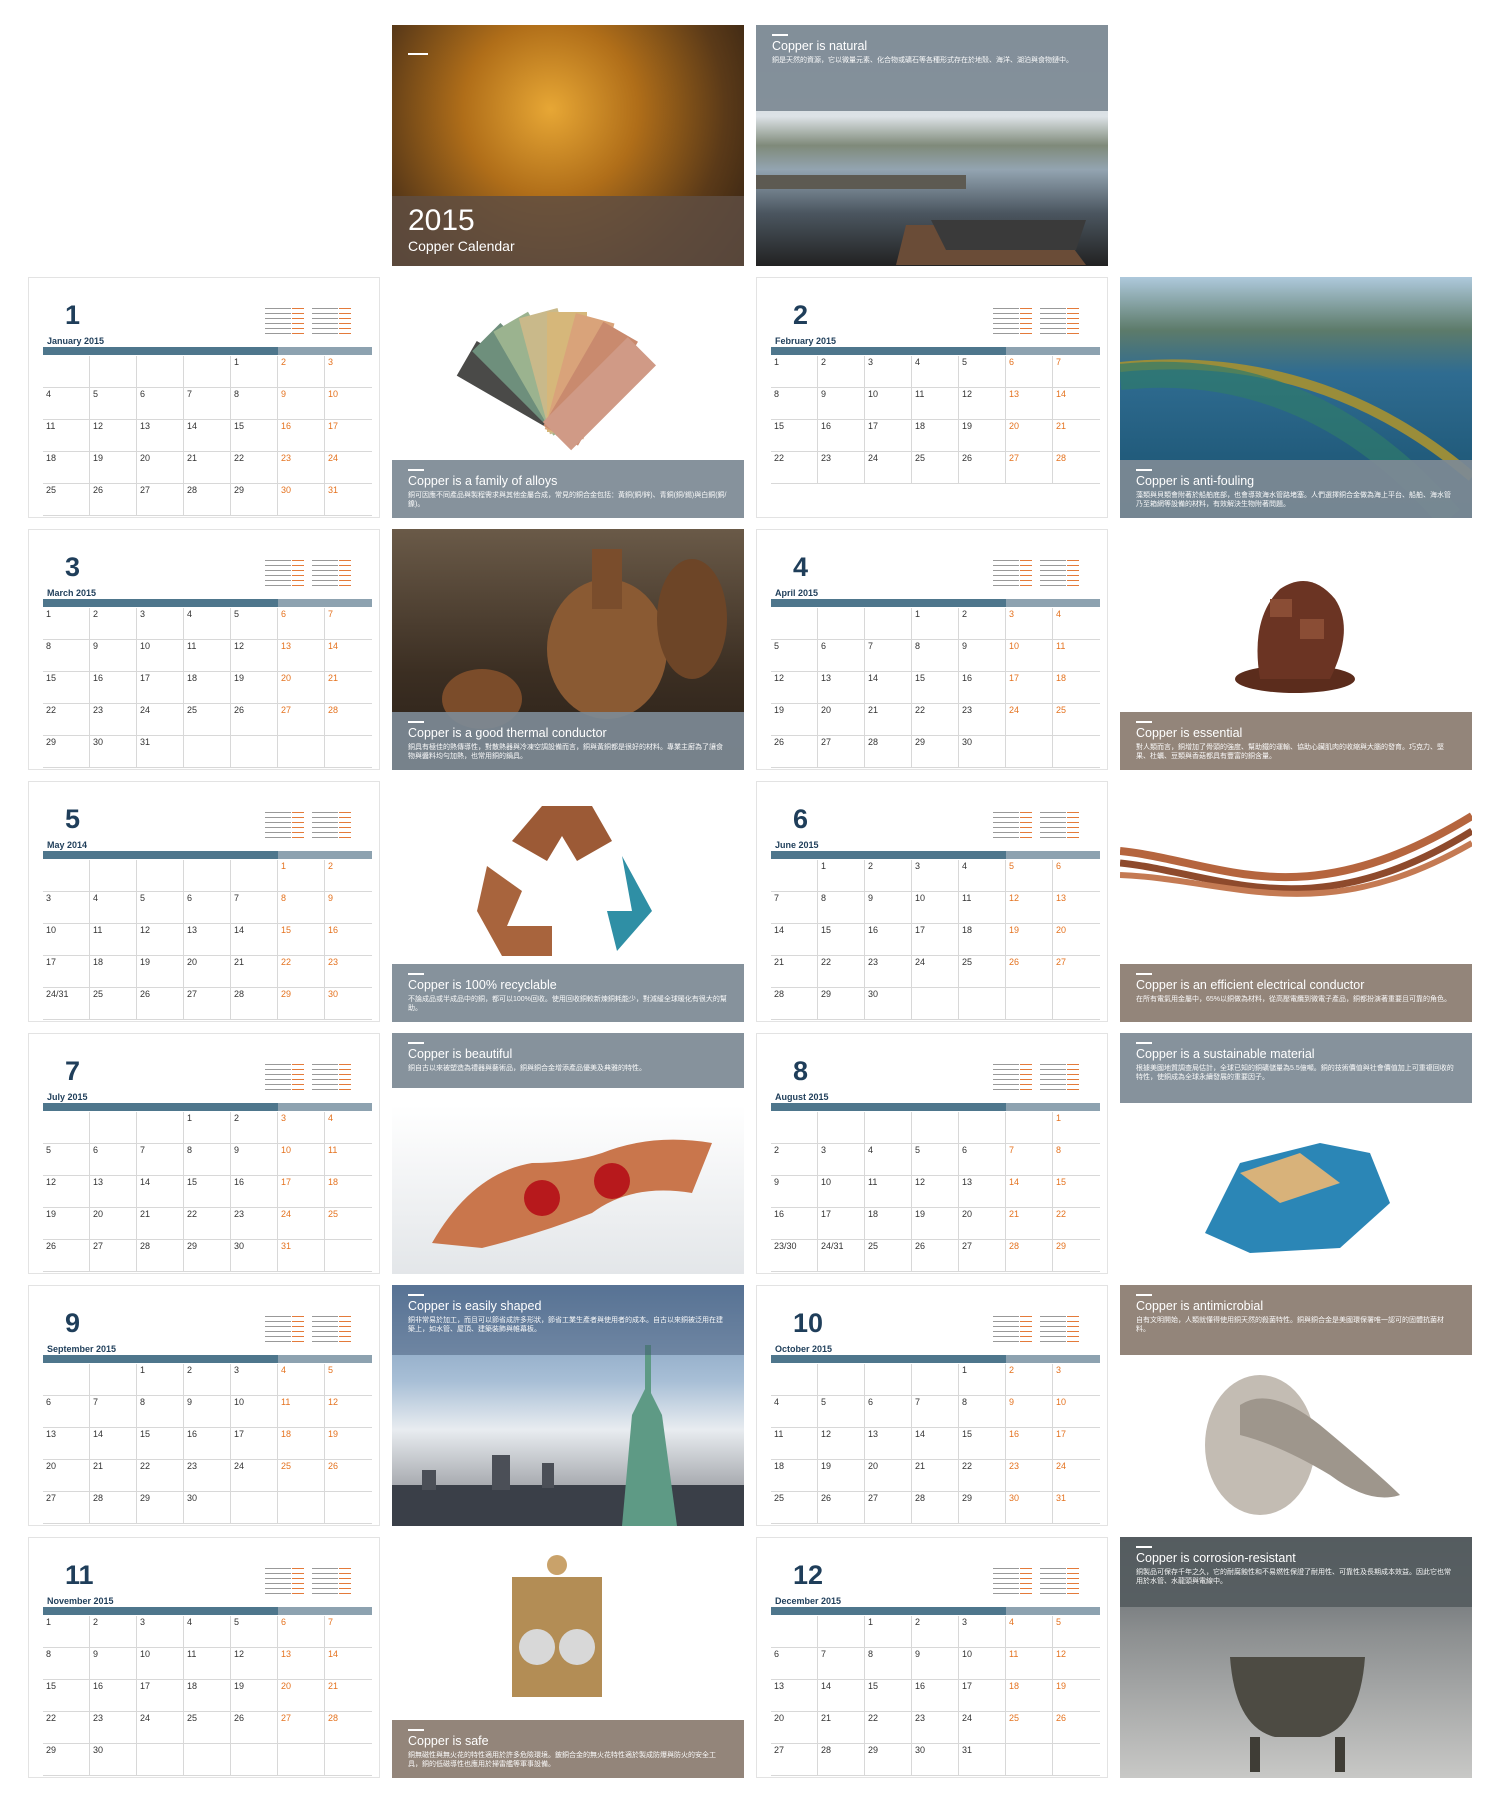 The height and width of the screenshot is (1810, 1500). I want to click on day-cell: 31, so click(982, 1760).